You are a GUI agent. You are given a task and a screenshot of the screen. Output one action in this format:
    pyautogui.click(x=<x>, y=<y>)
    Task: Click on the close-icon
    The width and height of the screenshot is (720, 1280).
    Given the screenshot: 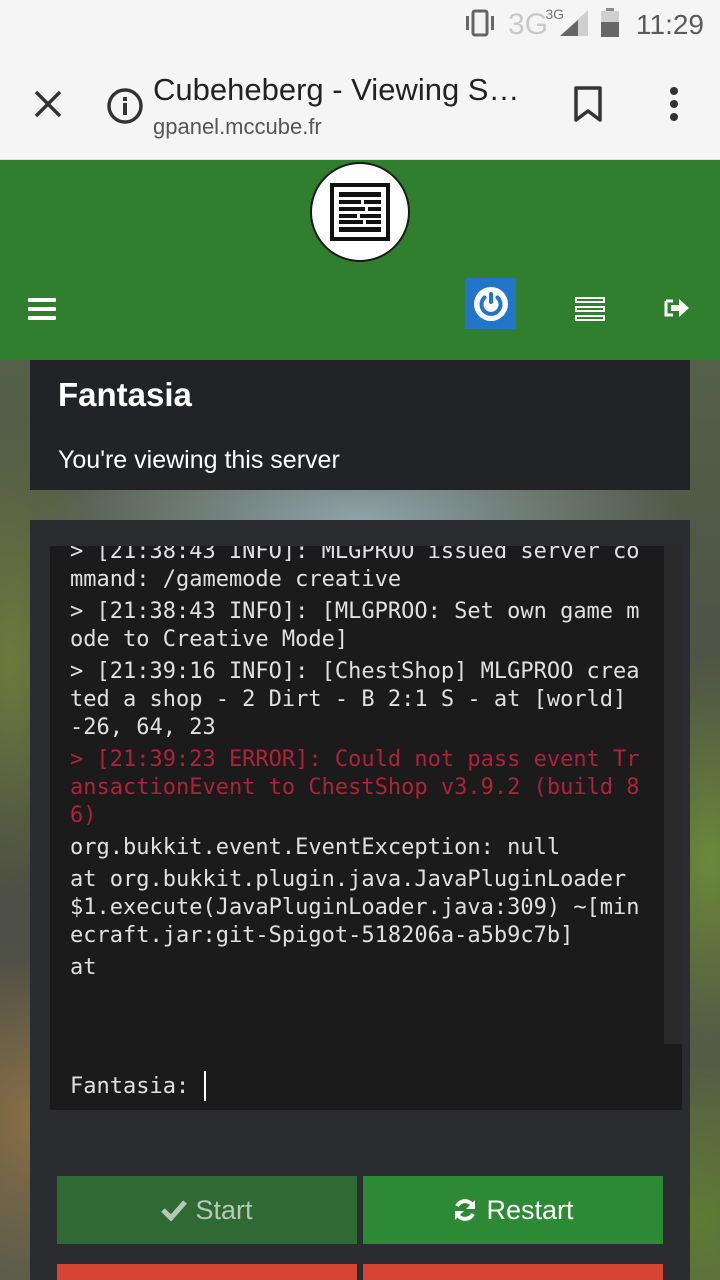 What is the action you would take?
    pyautogui.click(x=48, y=104)
    